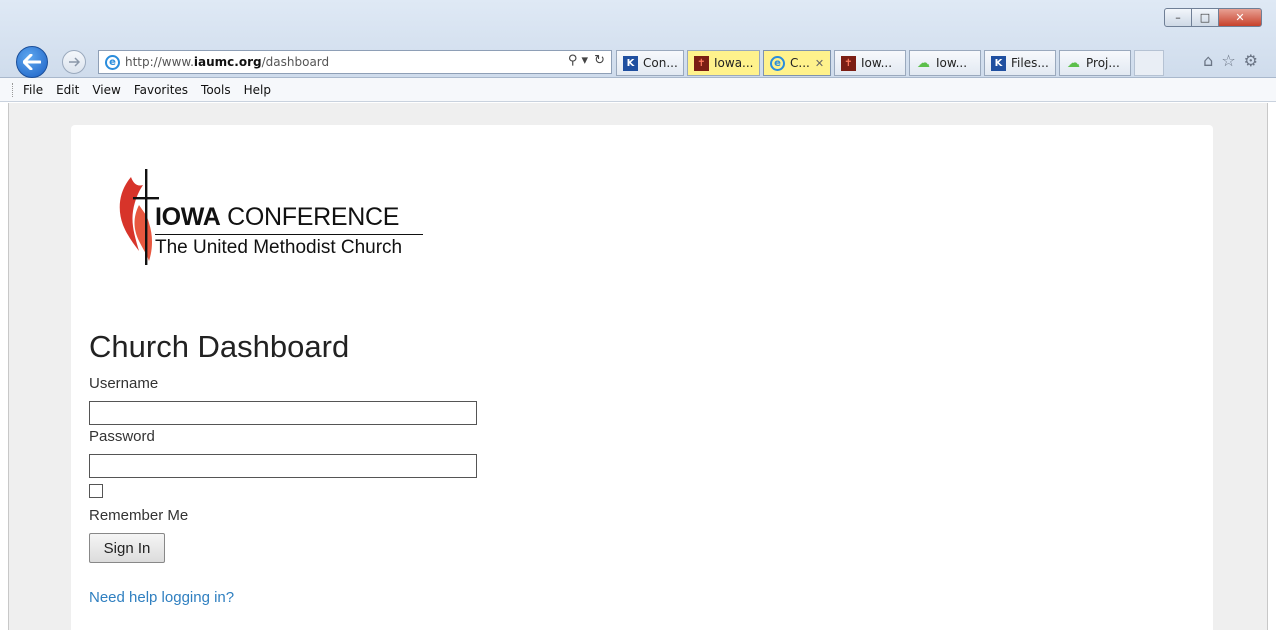 The image size is (1276, 630). What do you see at coordinates (1251, 60) in the screenshot?
I see `settings-gear-icon: ⚙` at bounding box center [1251, 60].